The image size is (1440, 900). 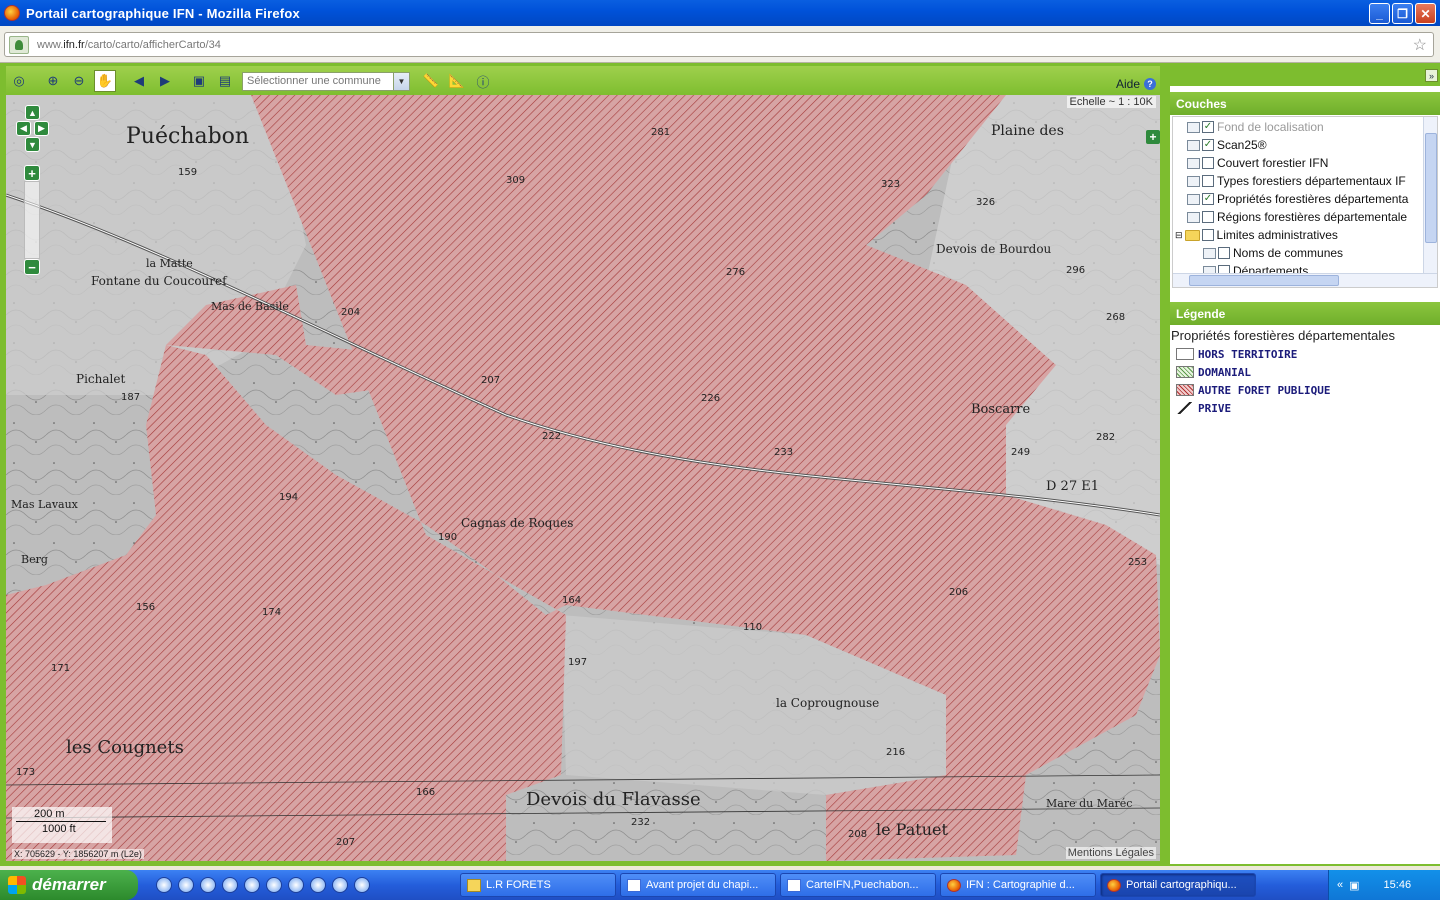 What do you see at coordinates (954, 885) in the screenshot?
I see `firefox-icon` at bounding box center [954, 885].